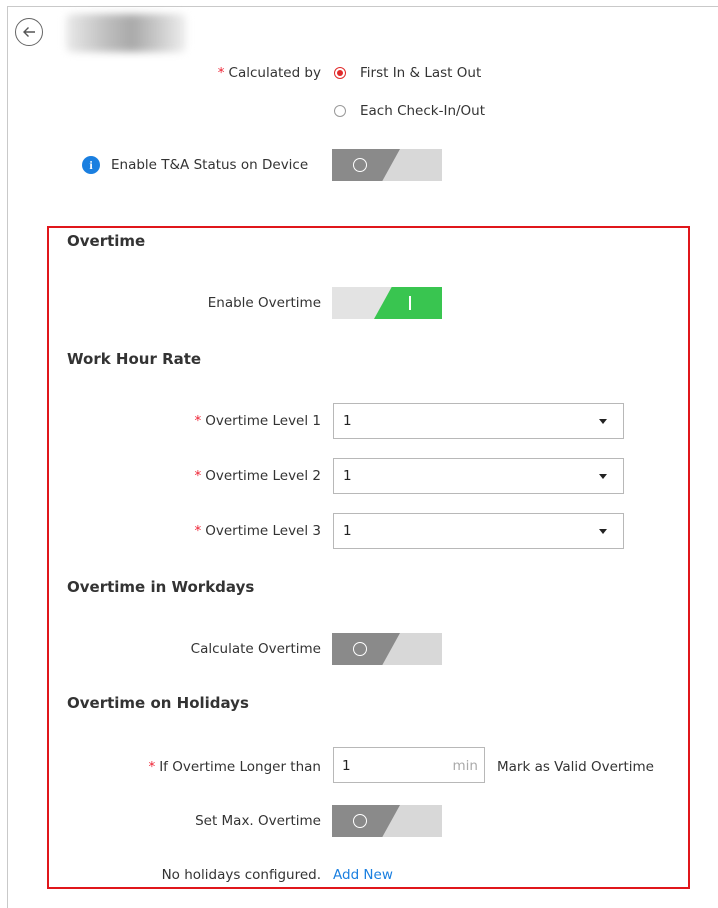 The image size is (718, 908). I want to click on overtime-workdays-title: Overtime in Workdays, so click(161, 587).